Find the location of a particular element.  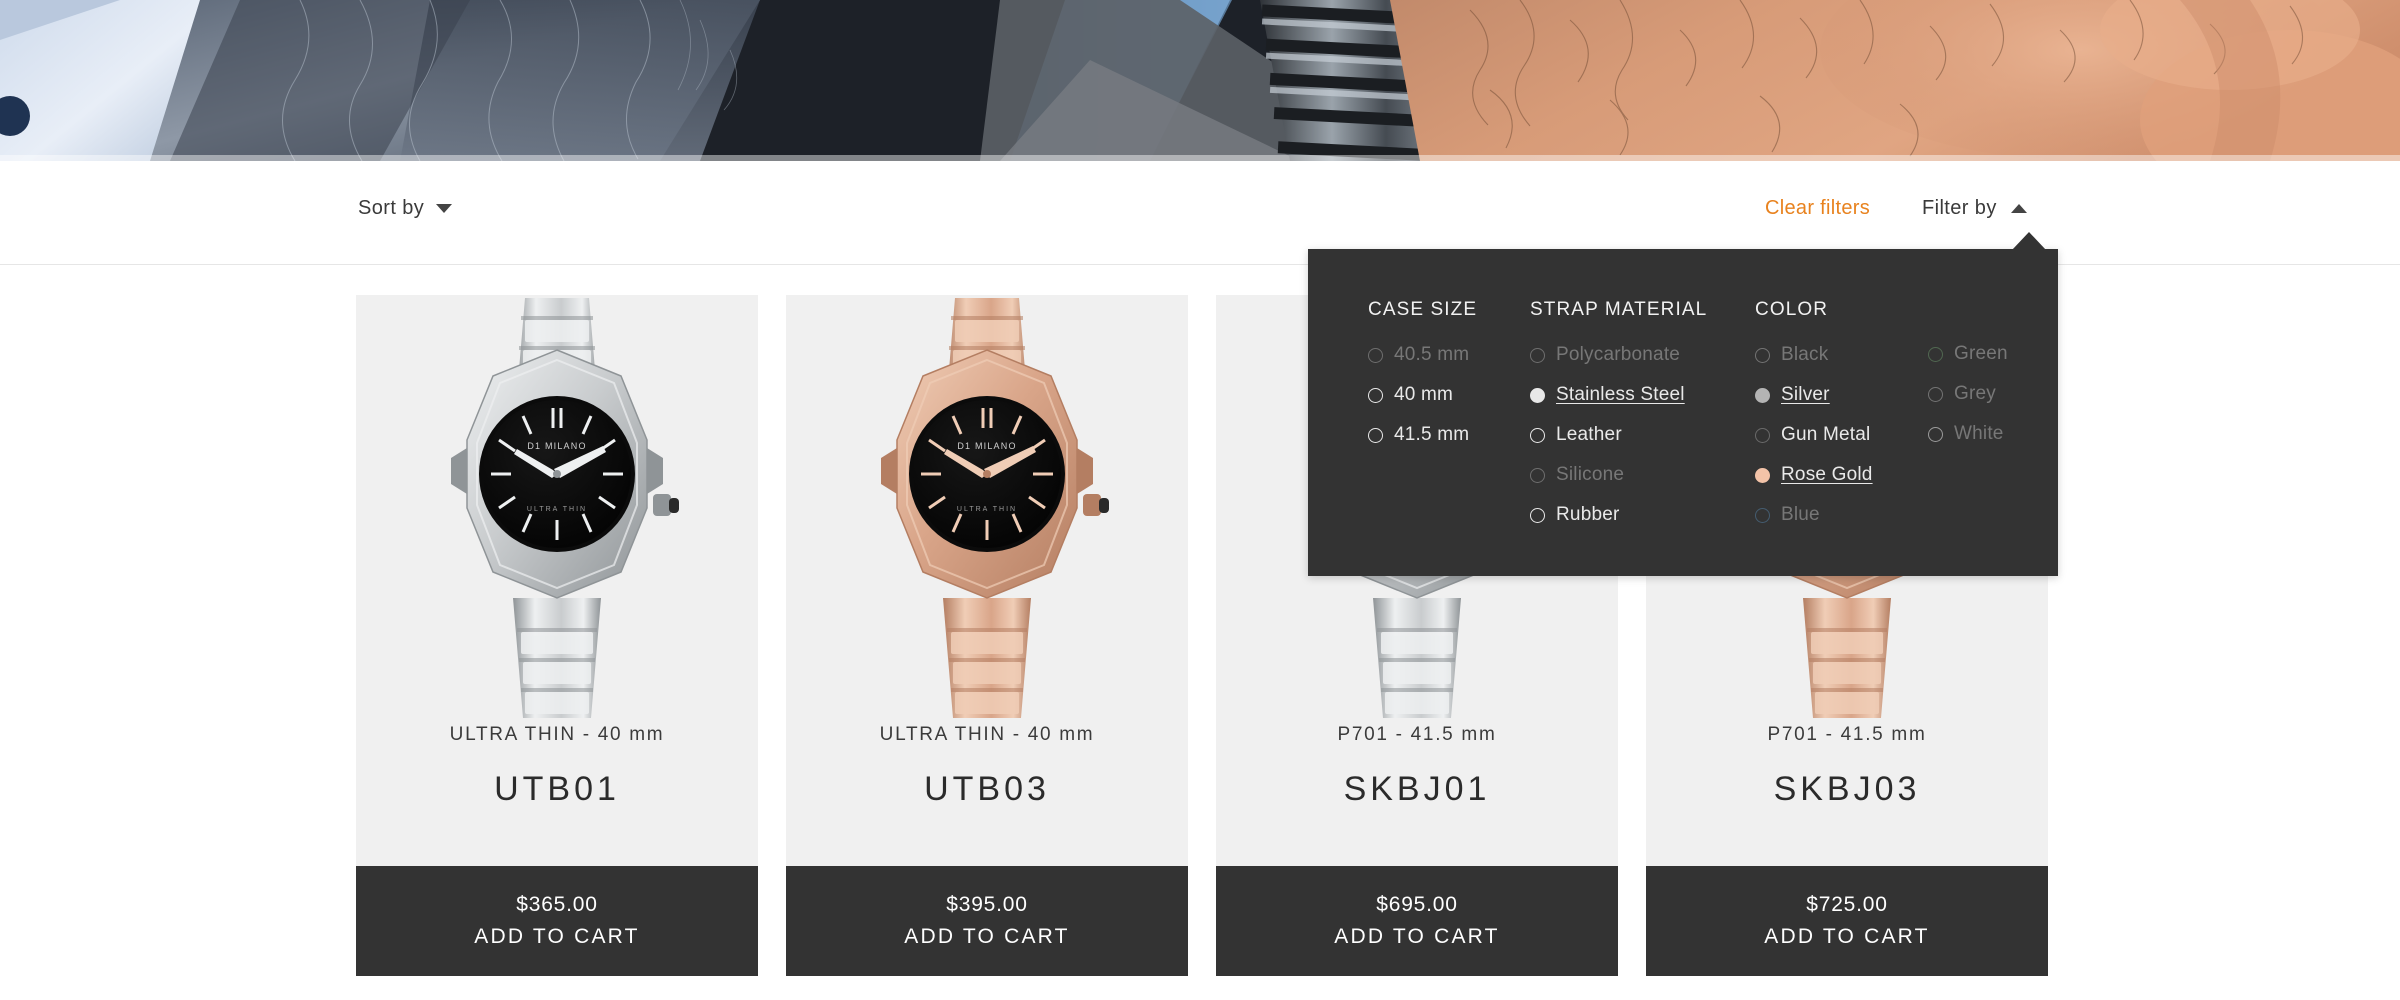

filter-option-label: 40.5 mm is located at coordinates (1432, 354).